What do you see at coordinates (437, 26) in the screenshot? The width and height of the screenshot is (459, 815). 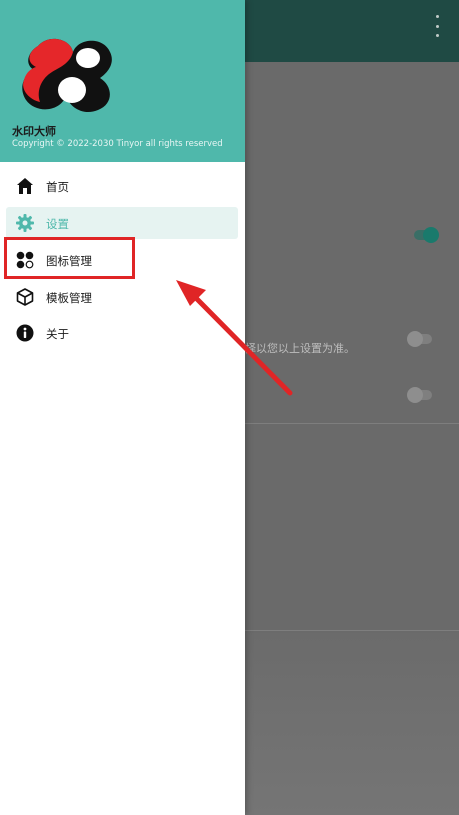 I see `more-options-icon` at bounding box center [437, 26].